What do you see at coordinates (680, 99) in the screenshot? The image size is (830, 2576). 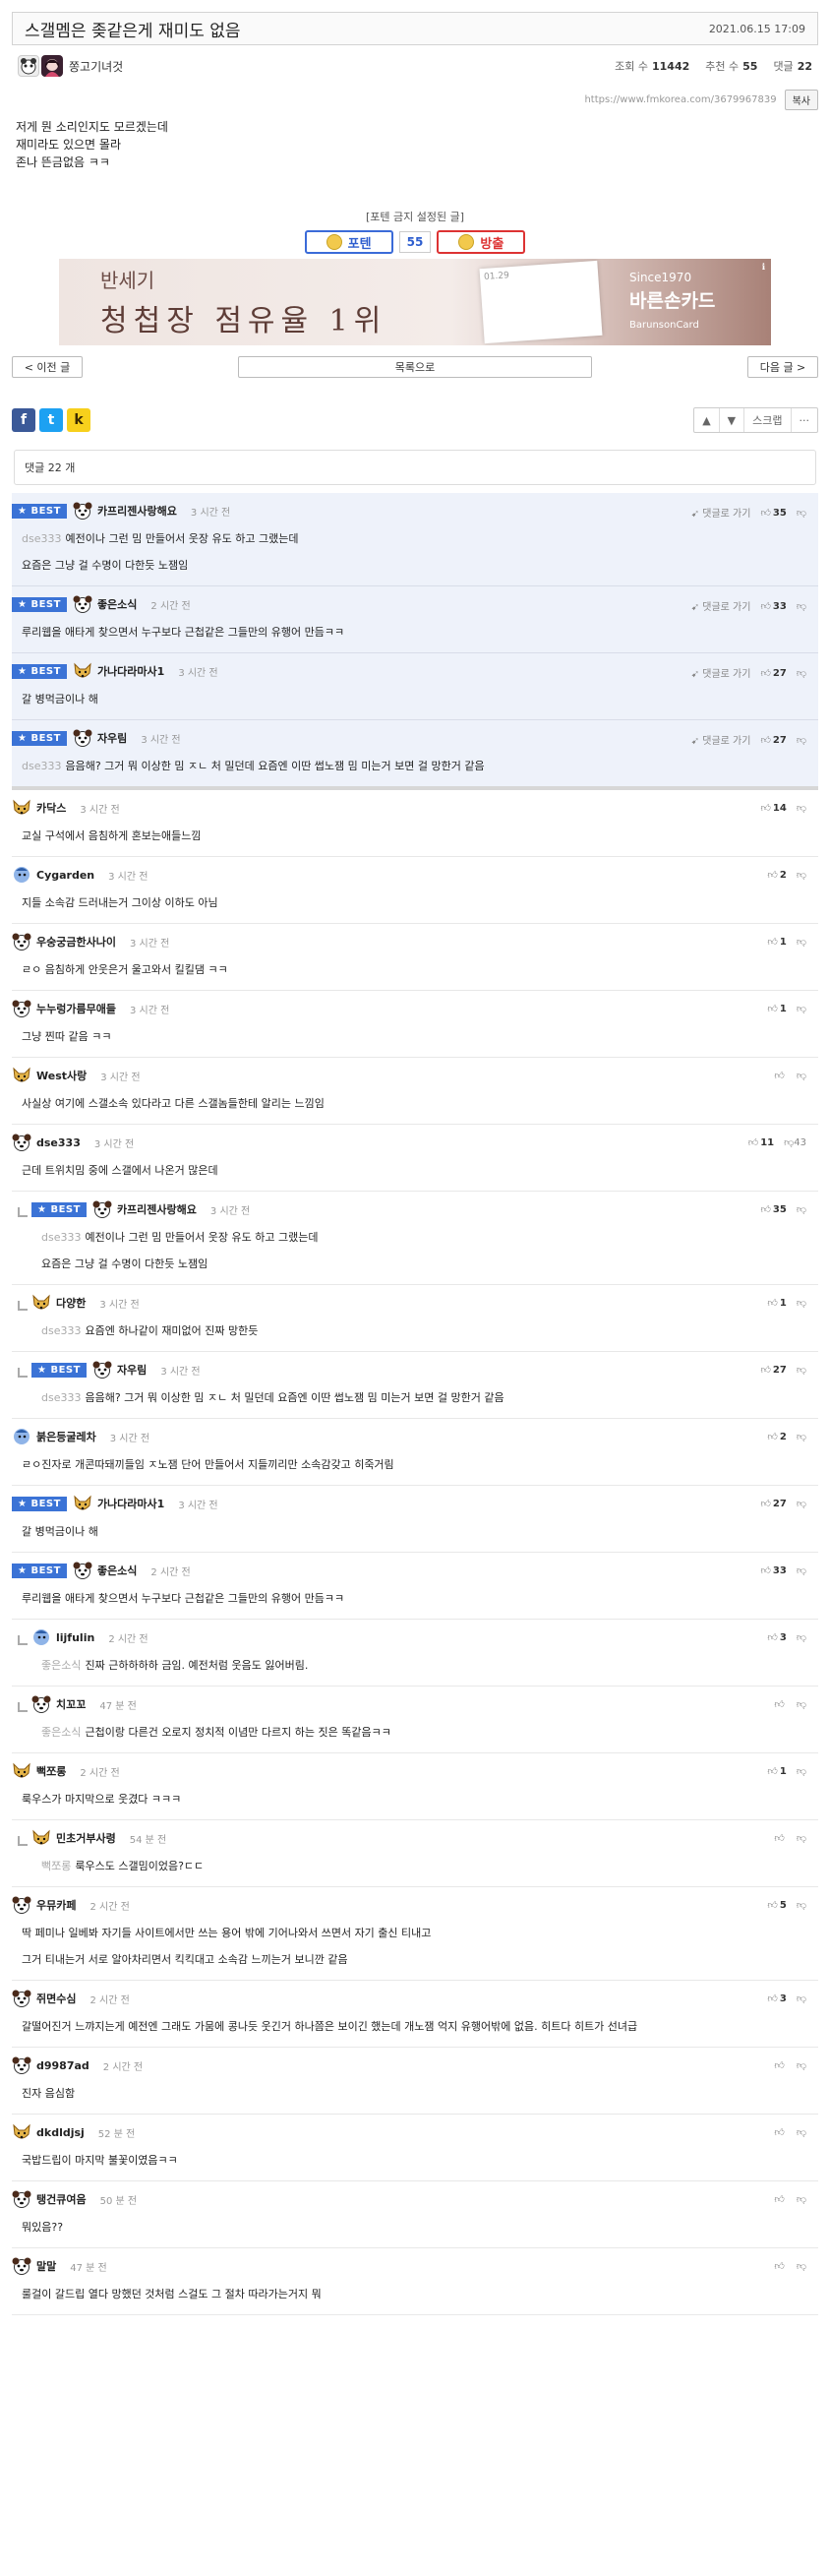 I see `post-url: https://www.fmkorea.com/3679967839` at bounding box center [680, 99].